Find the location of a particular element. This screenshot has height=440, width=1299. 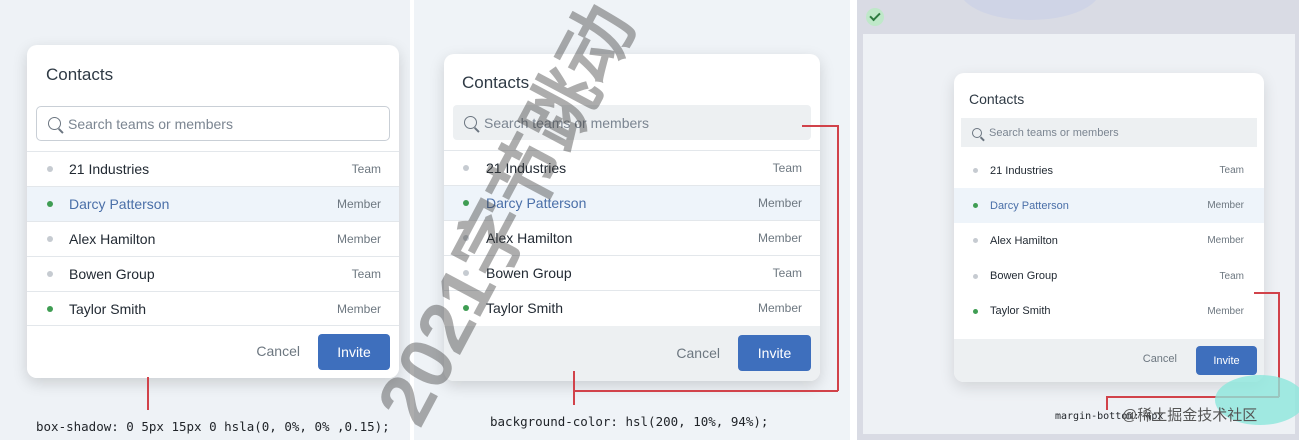

check-icon is located at coordinates (875, 17).